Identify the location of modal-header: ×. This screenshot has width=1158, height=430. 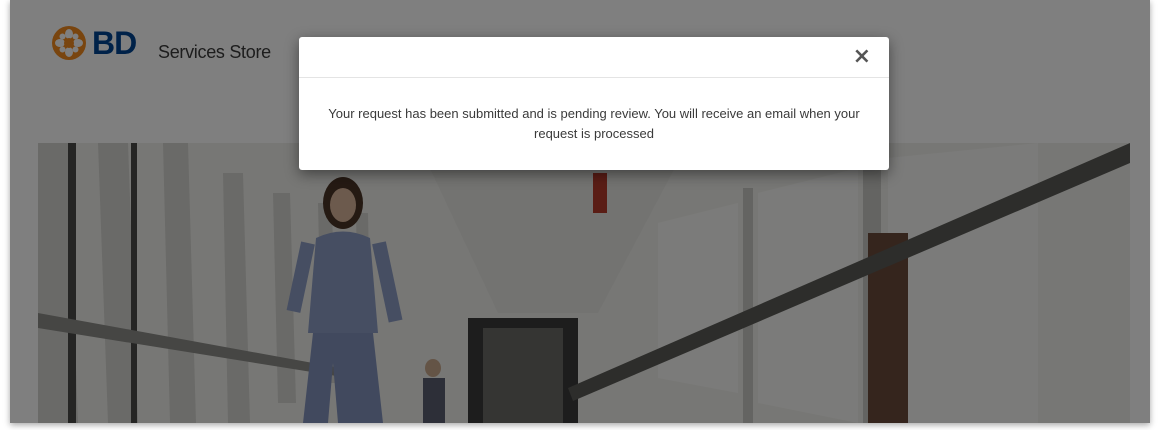
(594, 57).